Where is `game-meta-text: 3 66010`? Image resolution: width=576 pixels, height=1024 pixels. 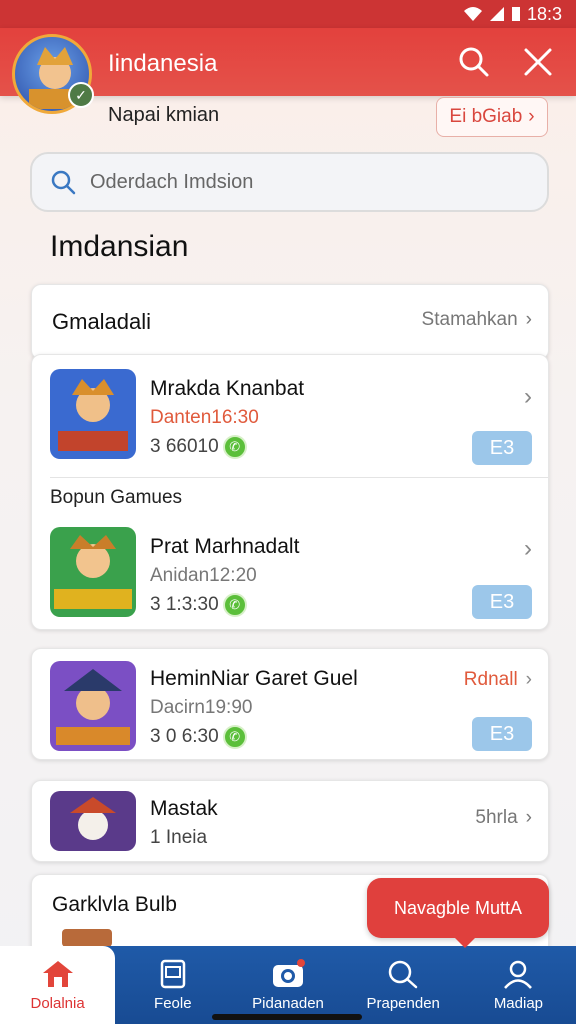 game-meta-text: 3 66010 is located at coordinates (184, 446).